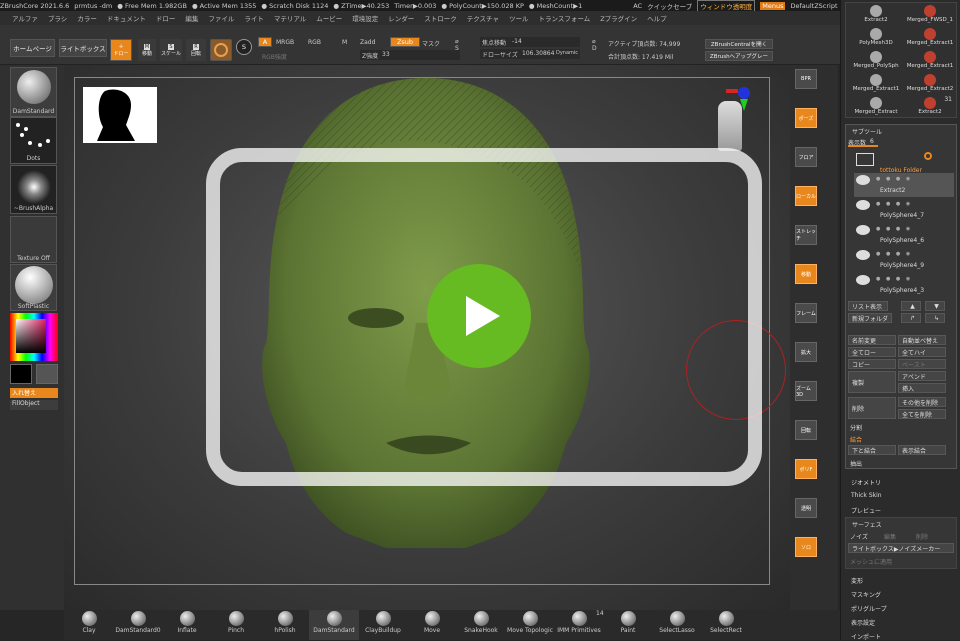 The width and height of the screenshot is (960, 641). I want to click on merge-down-button: 下と結合, so click(872, 450).